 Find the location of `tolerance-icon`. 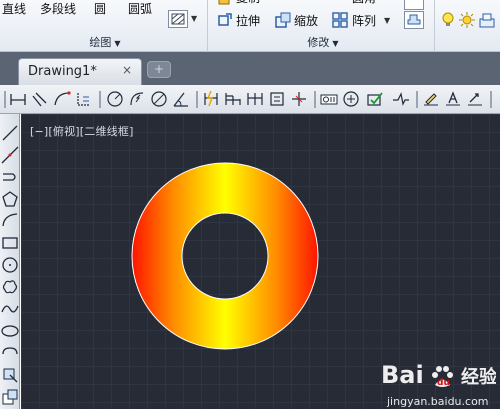

tolerance-icon is located at coordinates (329, 99).